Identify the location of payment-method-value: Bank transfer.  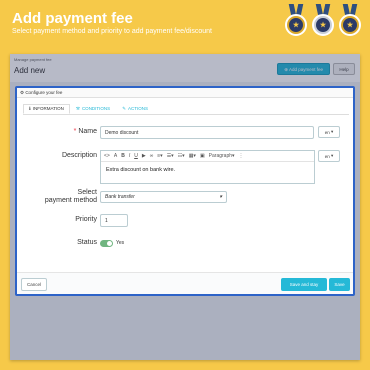
(120, 197).